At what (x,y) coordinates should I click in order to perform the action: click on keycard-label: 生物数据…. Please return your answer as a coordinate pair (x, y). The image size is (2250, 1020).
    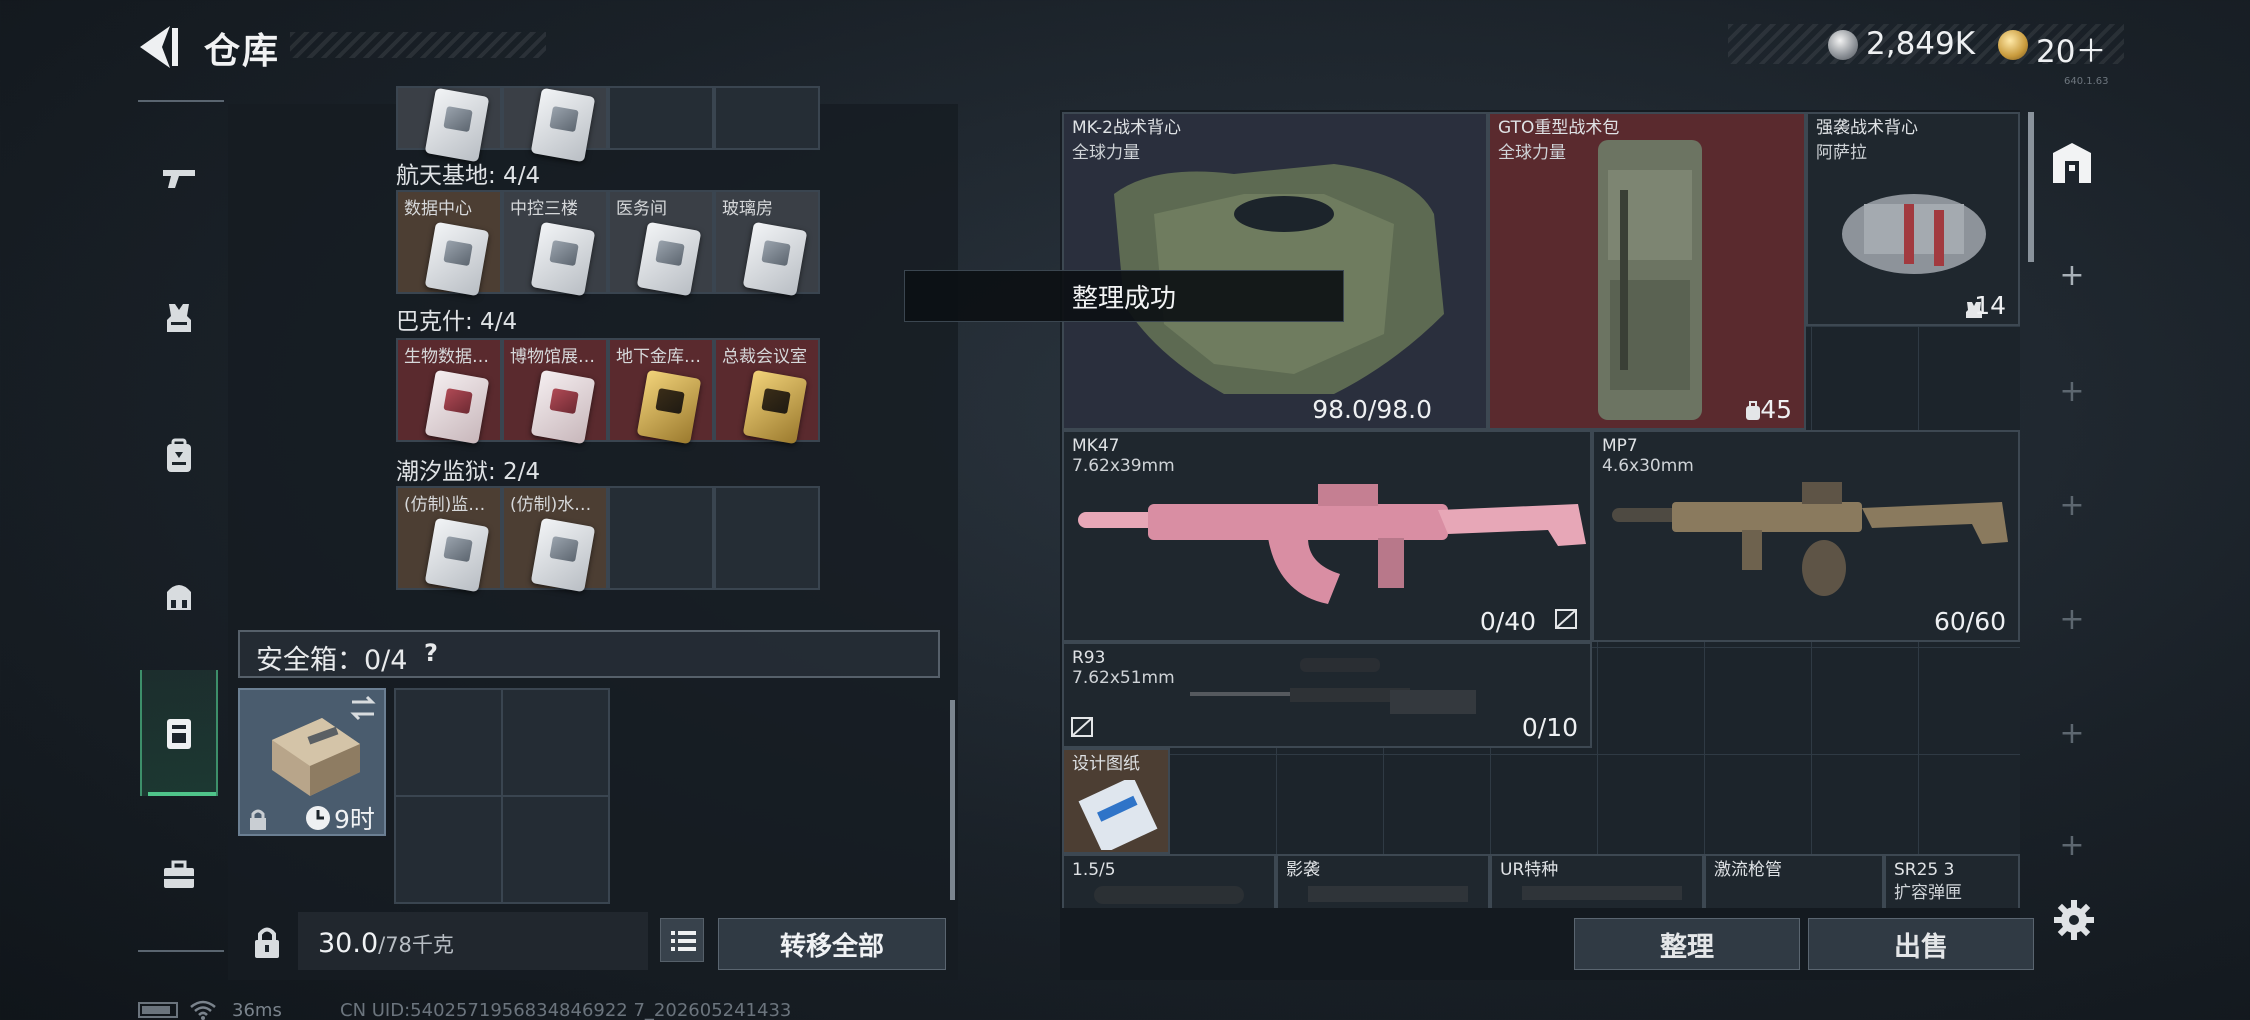
    Looking at the image, I should click on (446, 357).